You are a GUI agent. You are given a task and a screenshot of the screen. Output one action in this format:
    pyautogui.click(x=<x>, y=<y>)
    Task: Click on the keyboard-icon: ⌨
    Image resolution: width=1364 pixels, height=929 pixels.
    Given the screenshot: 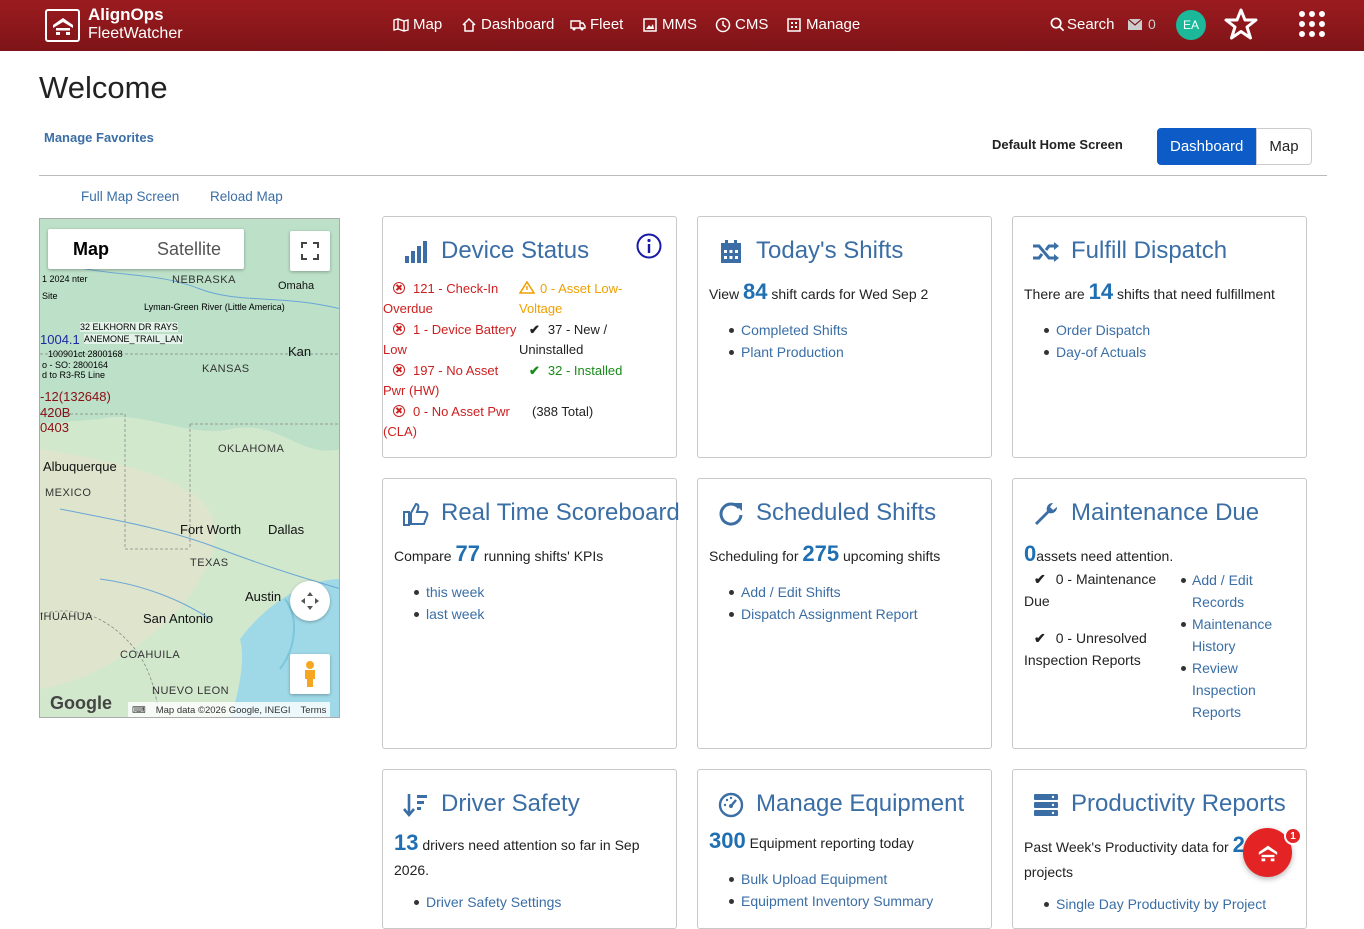 What is the action you would take?
    pyautogui.click(x=139, y=710)
    